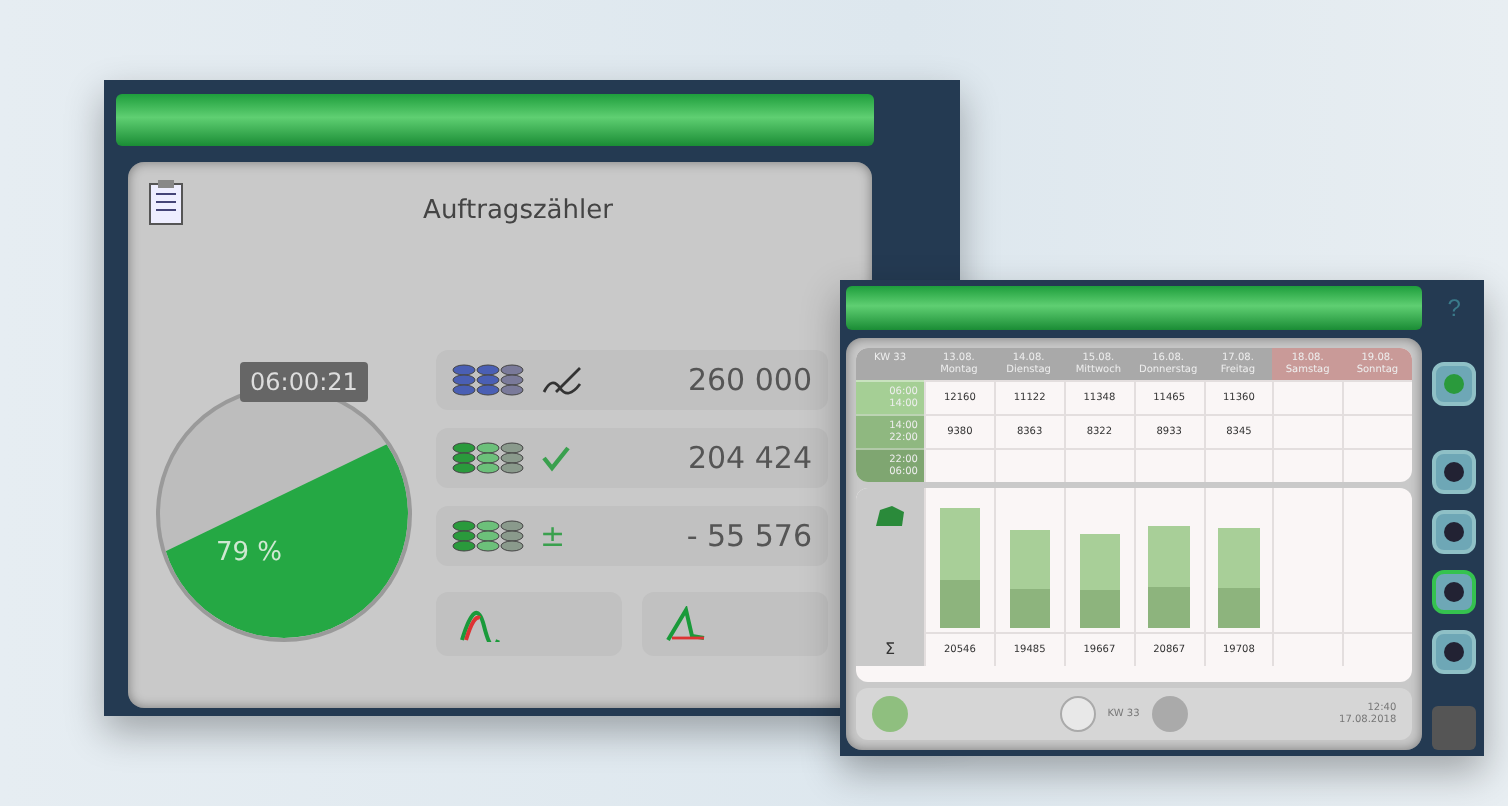  Describe the element at coordinates (749, 380) in the screenshot. I see `counter-value: 260 000` at that location.